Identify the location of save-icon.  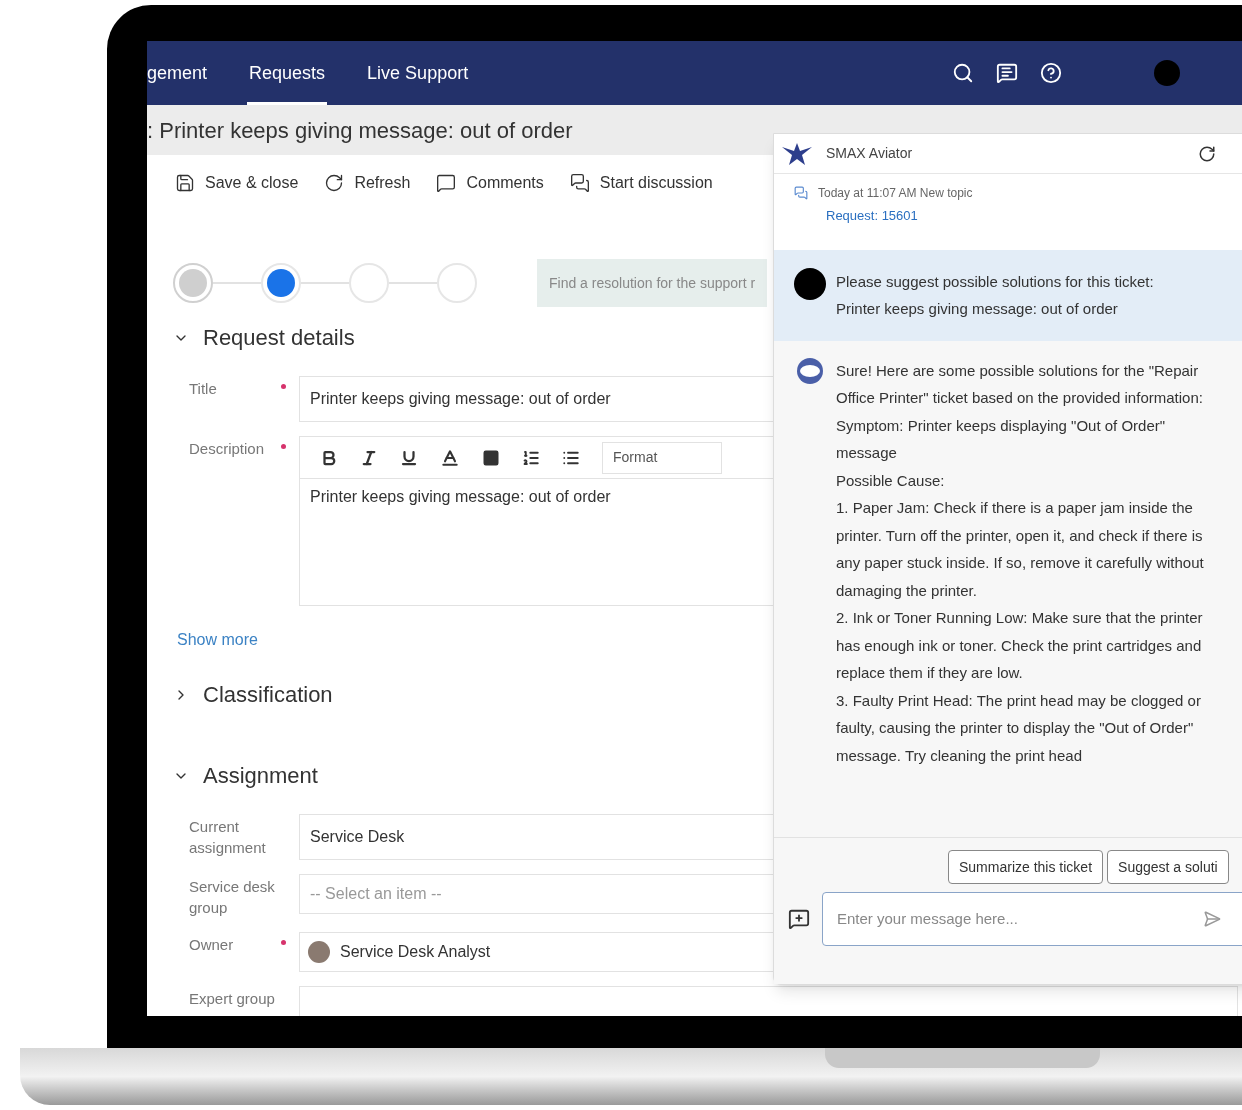
(185, 183).